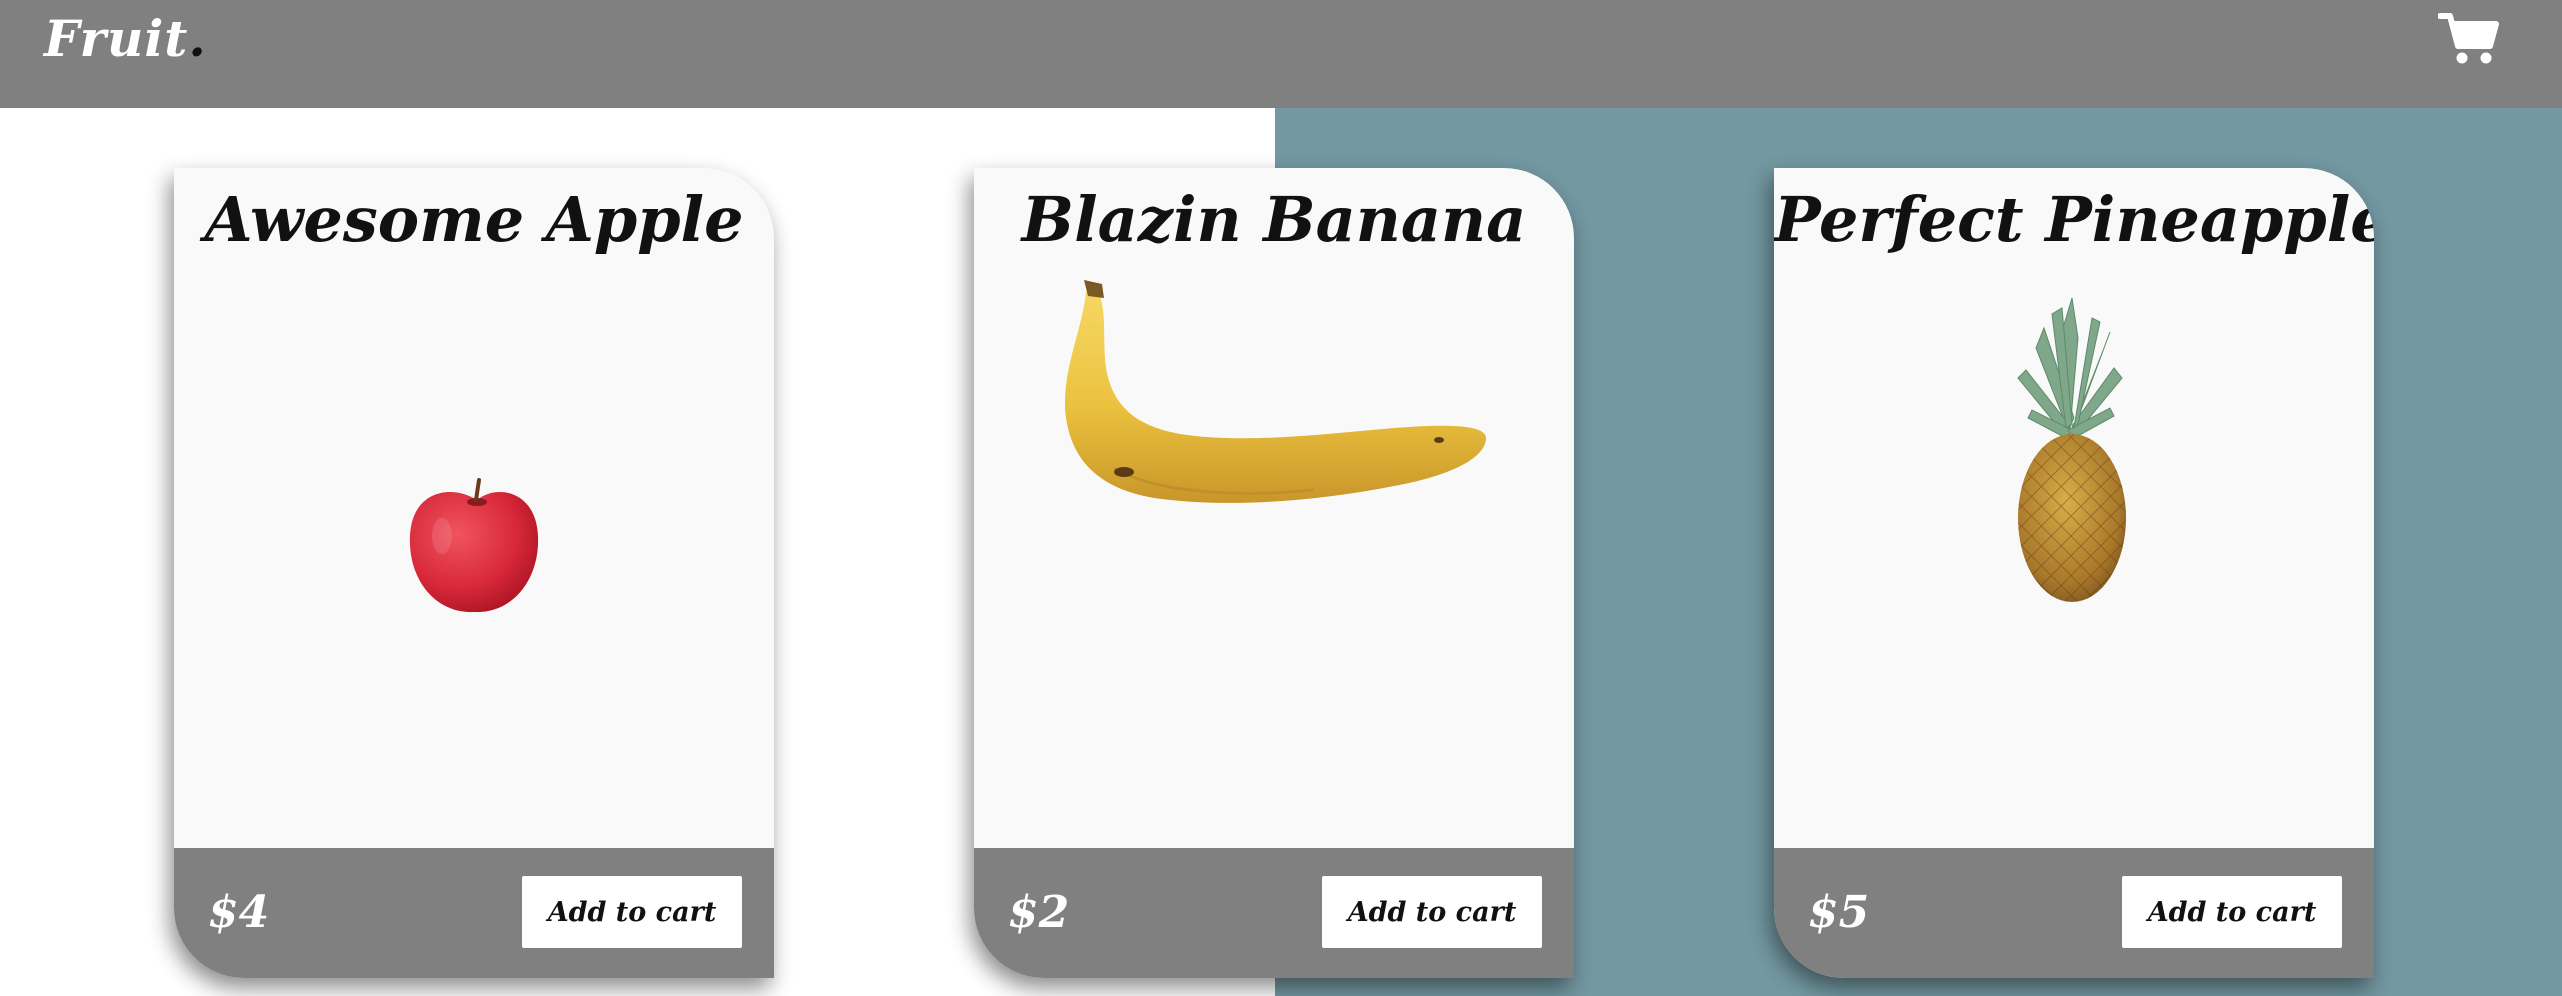  What do you see at coordinates (474, 545) in the screenshot?
I see `apple-image` at bounding box center [474, 545].